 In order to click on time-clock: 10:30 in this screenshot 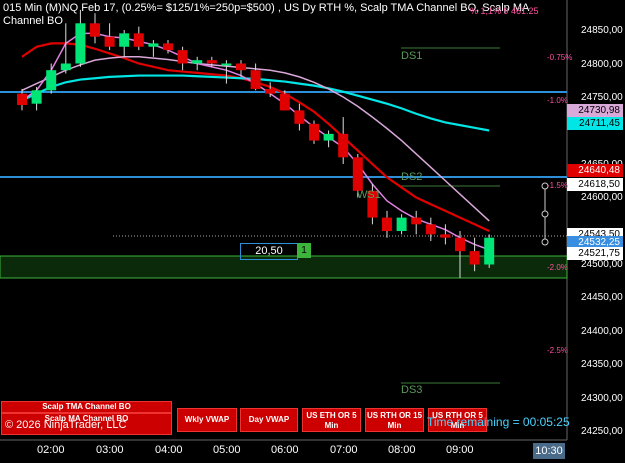, I will do `click(549, 451)`.